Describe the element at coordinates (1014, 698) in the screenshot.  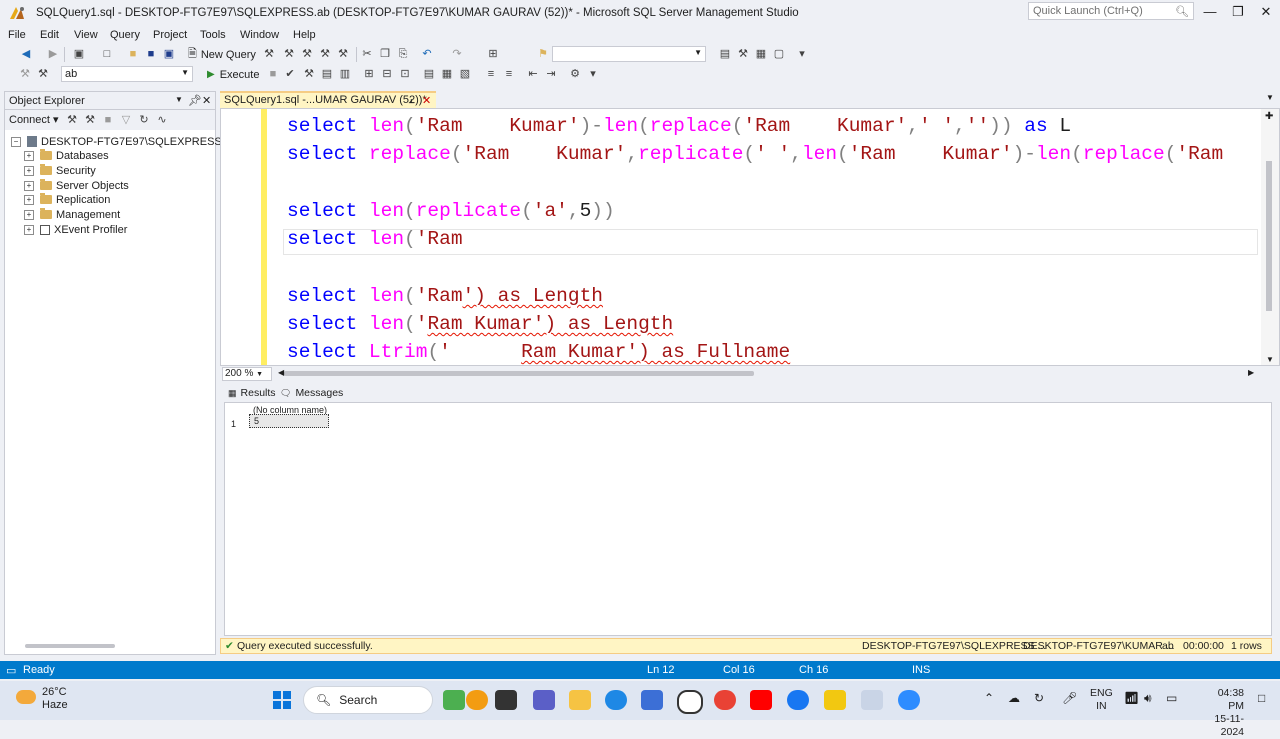
I see `cloud-icon: ☁` at that location.